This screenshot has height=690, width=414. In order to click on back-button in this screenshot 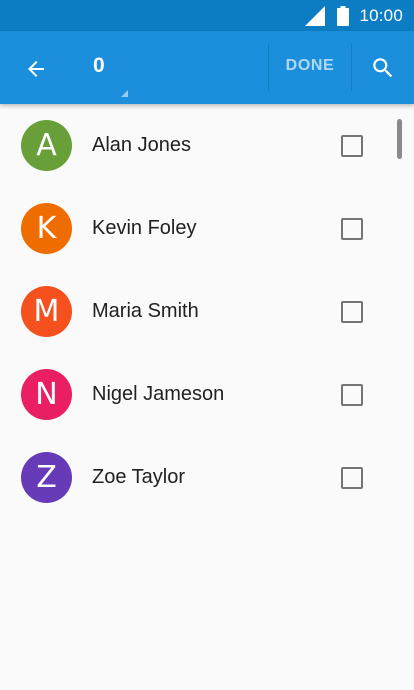, I will do `click(36, 69)`.